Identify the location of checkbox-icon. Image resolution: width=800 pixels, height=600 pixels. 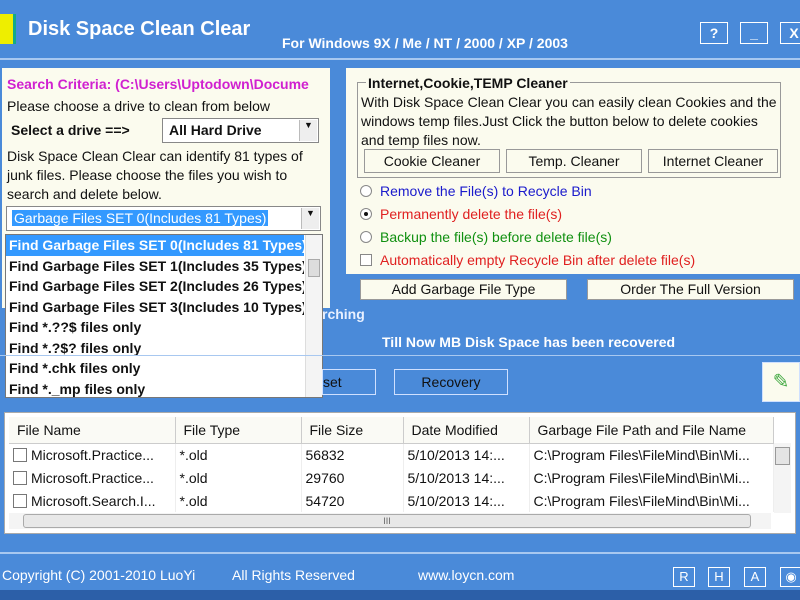
(366, 260).